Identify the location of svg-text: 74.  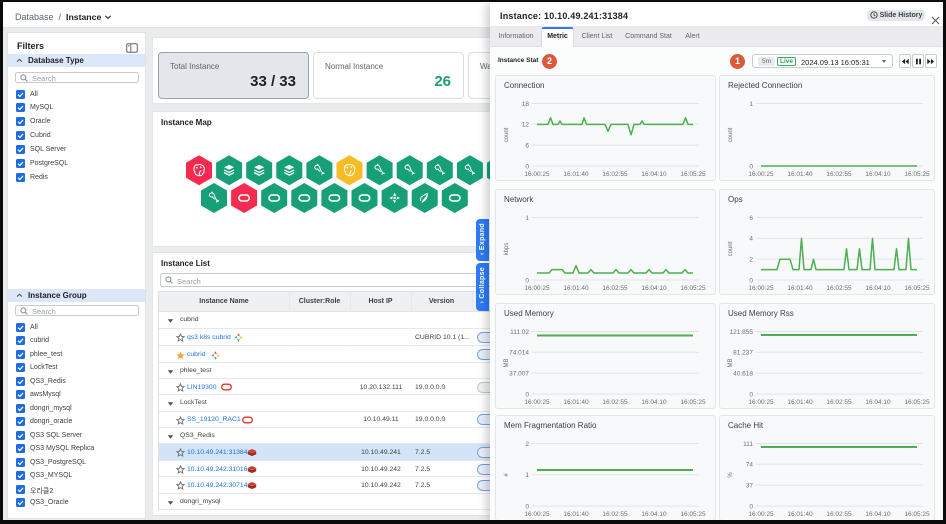
(750, 465).